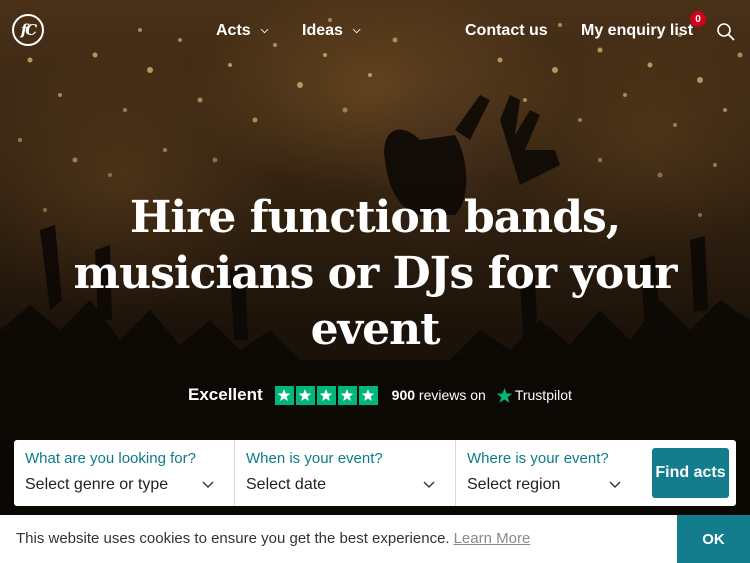 Image resolution: width=750 pixels, height=563 pixels. Describe the element at coordinates (452, 395) in the screenshot. I see `reviews-suffix: reviews on` at that location.